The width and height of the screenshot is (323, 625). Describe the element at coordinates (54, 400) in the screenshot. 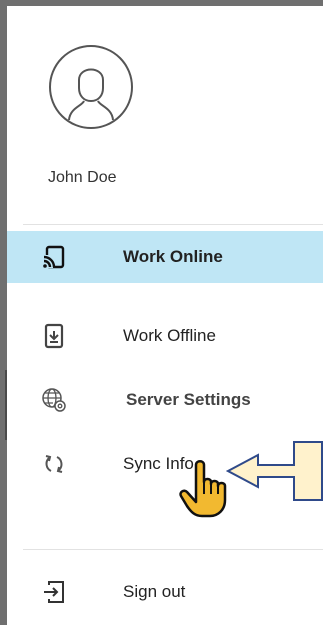

I see `globe-settings-icon` at that location.